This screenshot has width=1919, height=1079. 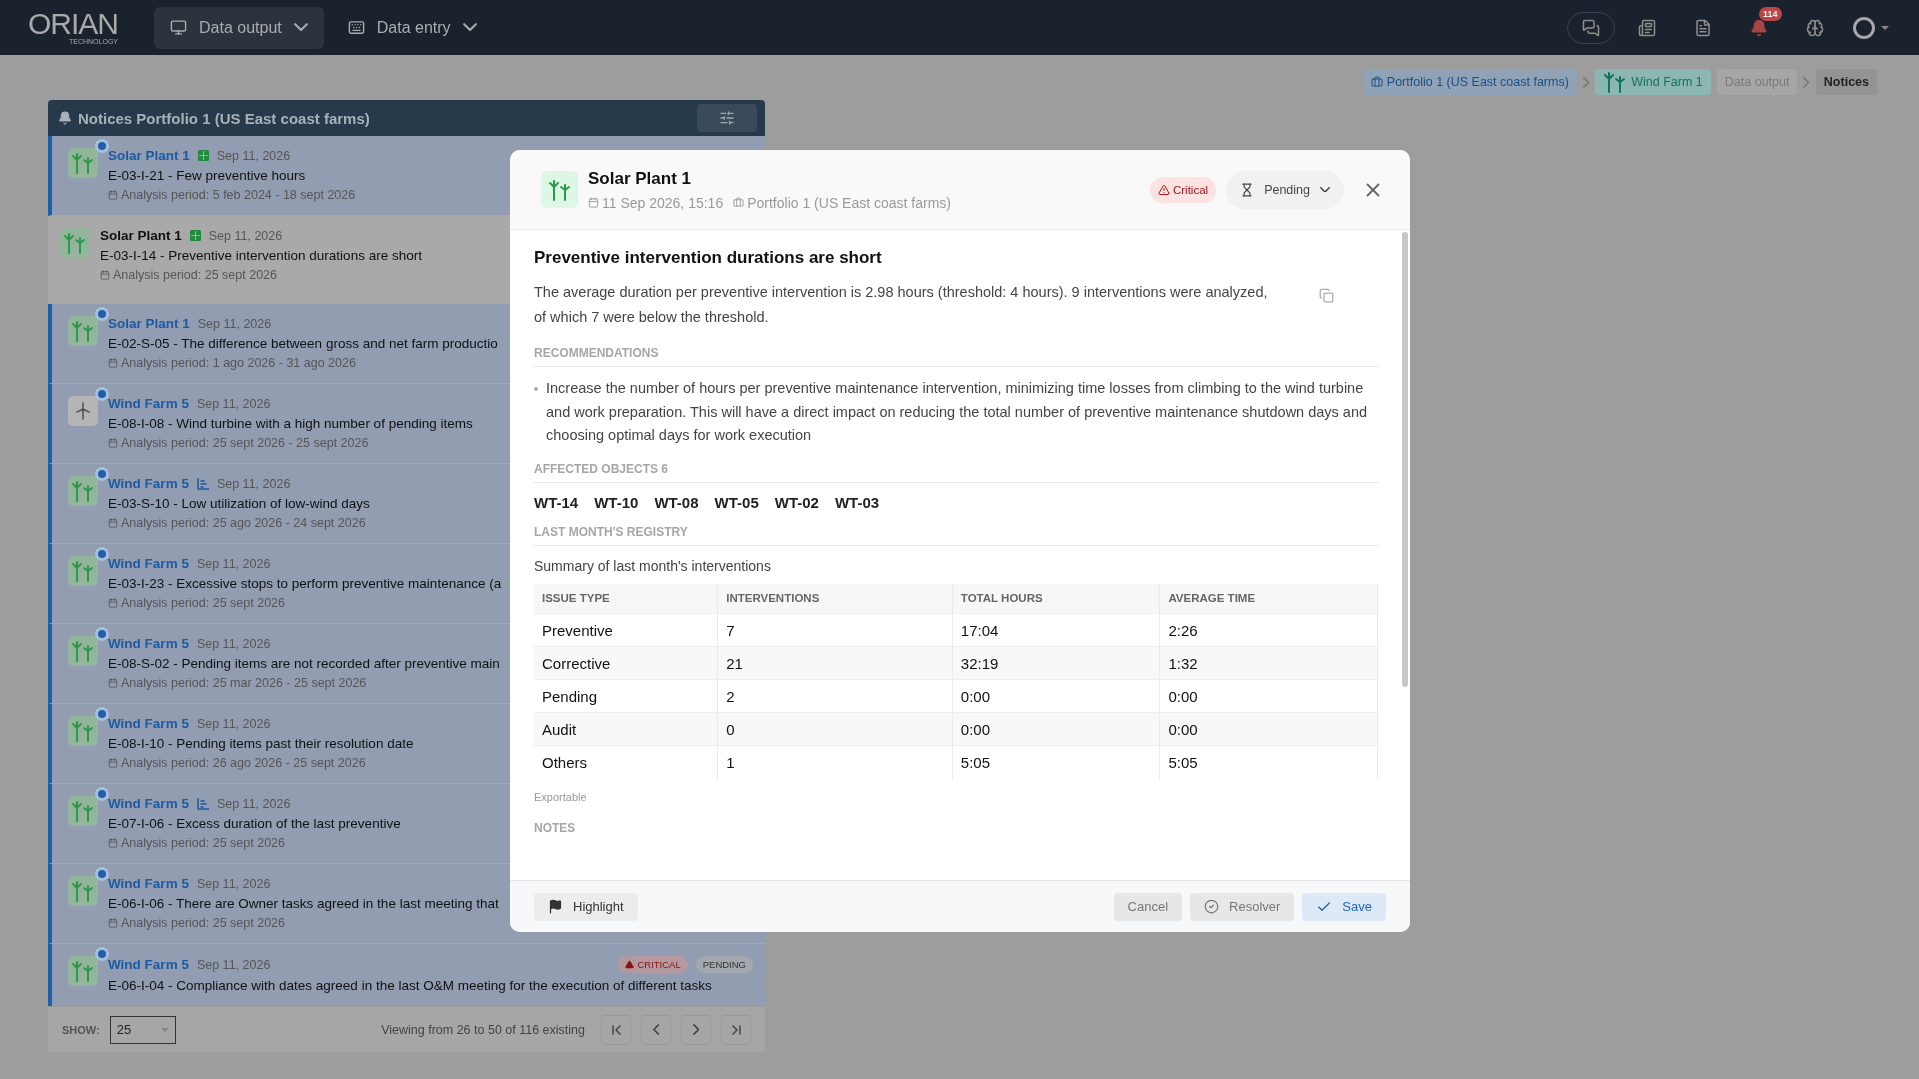 What do you see at coordinates (254, 823) in the screenshot?
I see `notice-title: E-07-I-06 - Excess duration of the last preventive` at bounding box center [254, 823].